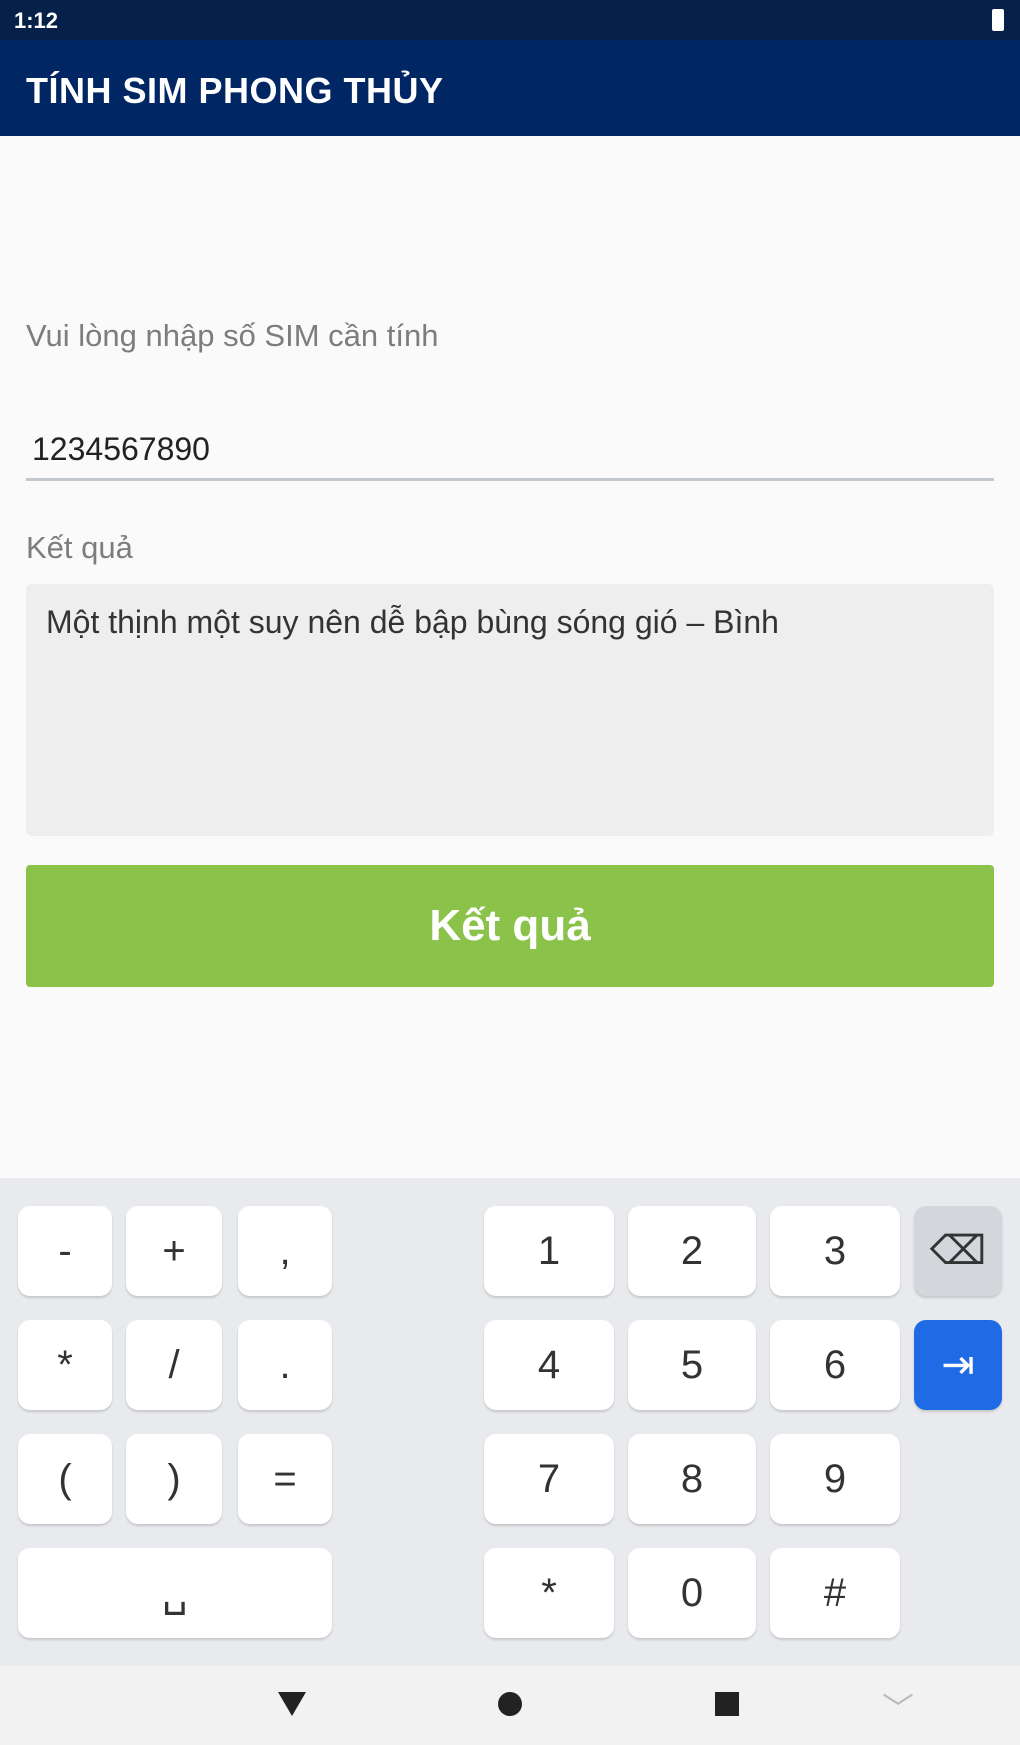  Describe the element at coordinates (510, 88) in the screenshot. I see `app-bar: TÍNH SIM PHONG THỦY` at that location.